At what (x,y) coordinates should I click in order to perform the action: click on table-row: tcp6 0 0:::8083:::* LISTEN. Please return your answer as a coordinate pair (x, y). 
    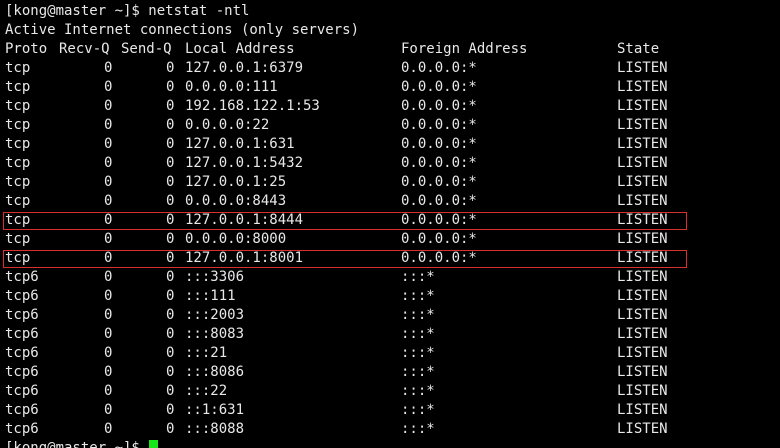
    Looking at the image, I should click on (390, 334).